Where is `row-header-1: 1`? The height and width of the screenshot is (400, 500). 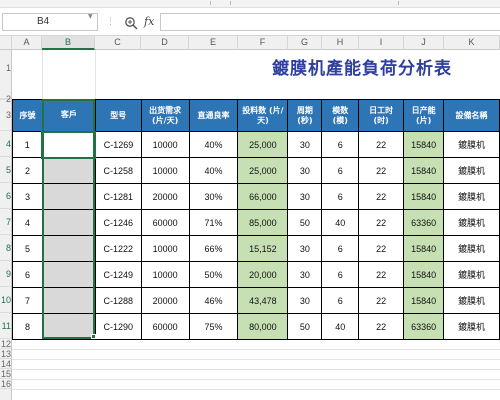
row-header-1: 1 is located at coordinates (5, 74).